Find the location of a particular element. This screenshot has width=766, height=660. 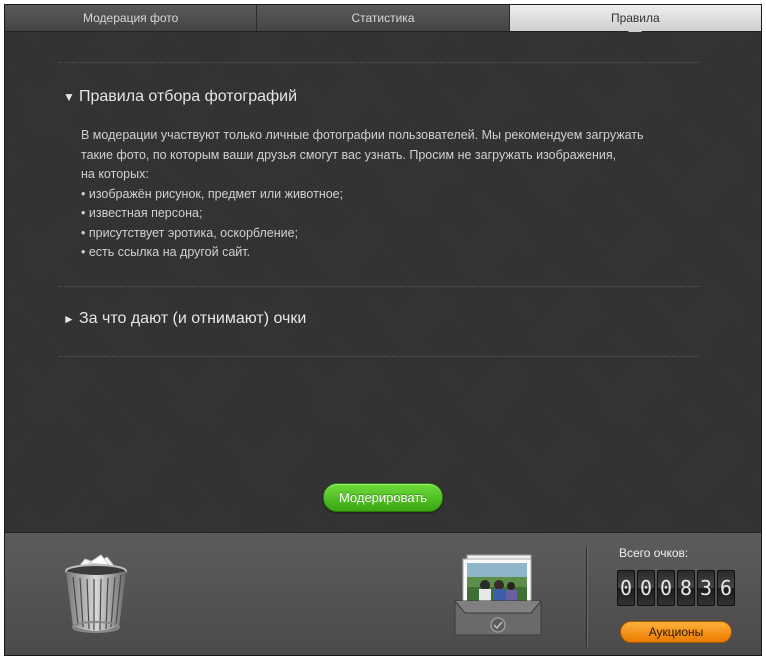

triangle-right-icon: ► is located at coordinates (69, 319).